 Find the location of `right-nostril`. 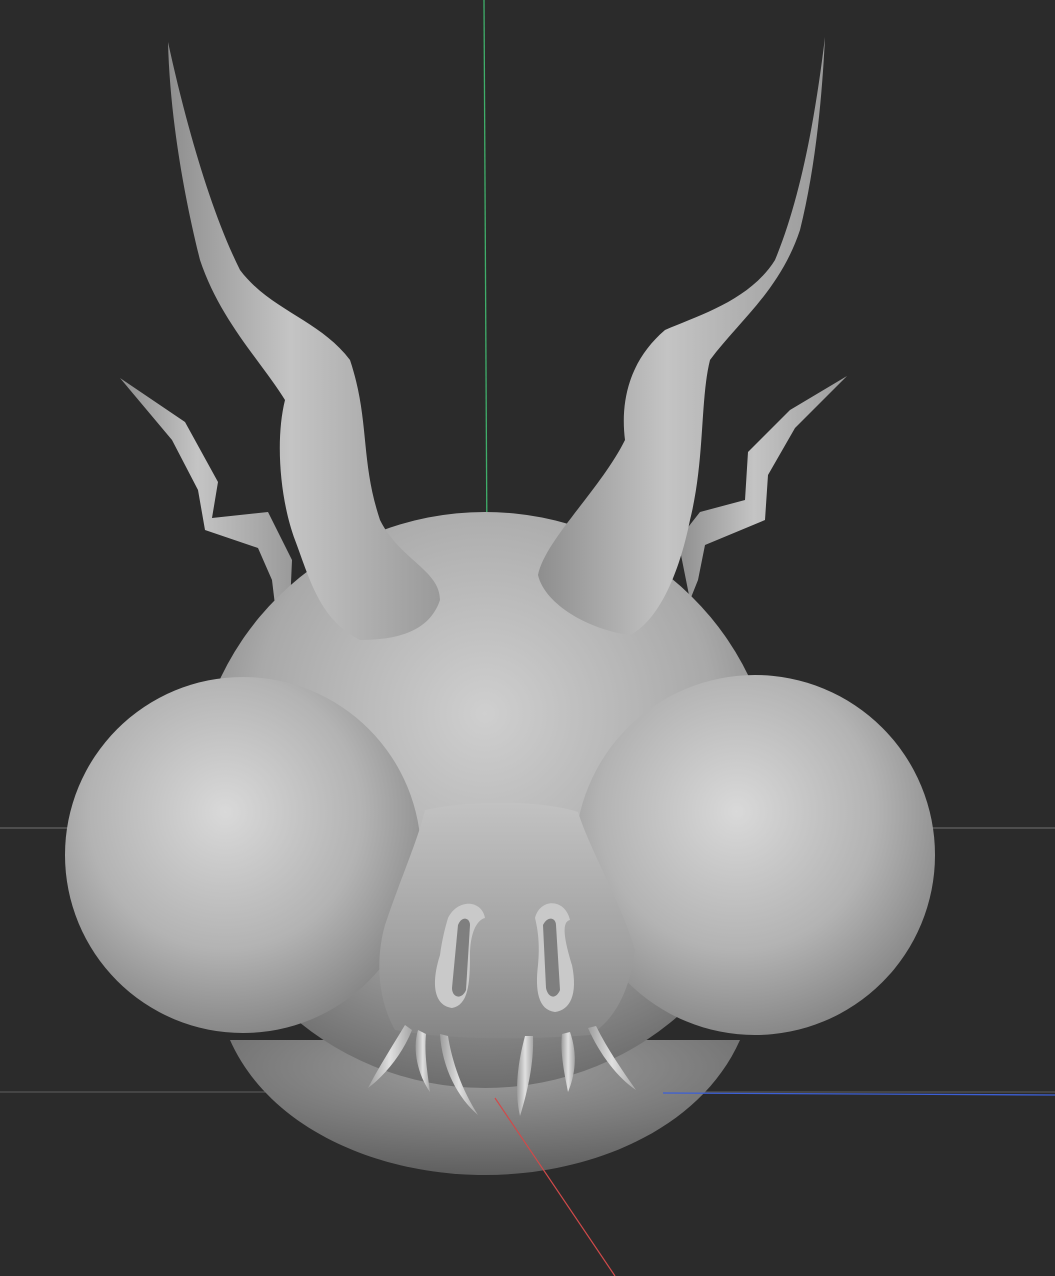

right-nostril is located at coordinates (555, 957).